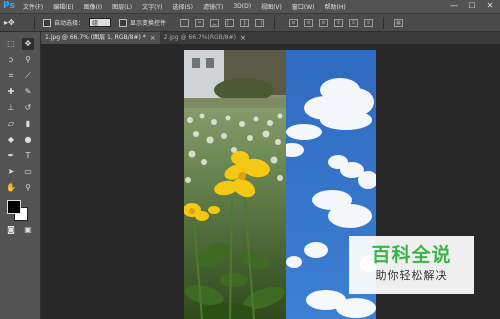 This screenshot has width=500, height=319. Describe the element at coordinates (369, 22) in the screenshot. I see `distribute-right-icon: ⦀` at that location.